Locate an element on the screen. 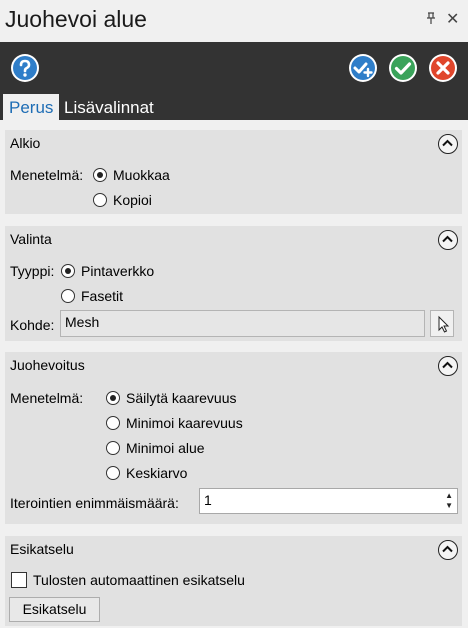 The width and height of the screenshot is (468, 628). radio-minimoi-kaarevuus-label: Minimoi kaarevuus is located at coordinates (184, 423).